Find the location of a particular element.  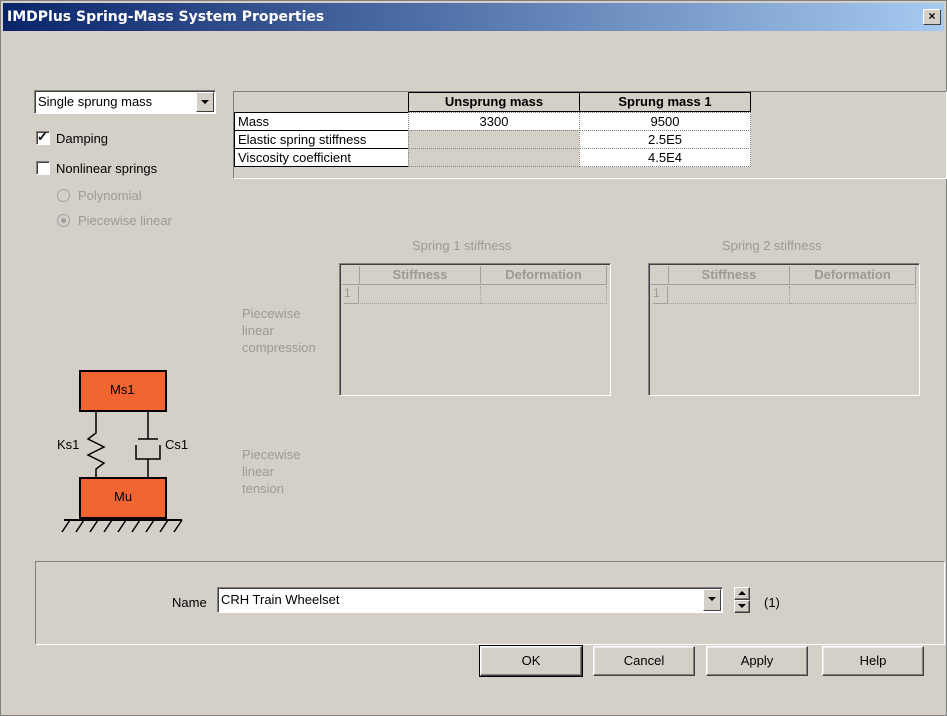

sprung-viscosity-value: 4.5E4 is located at coordinates (665, 157).